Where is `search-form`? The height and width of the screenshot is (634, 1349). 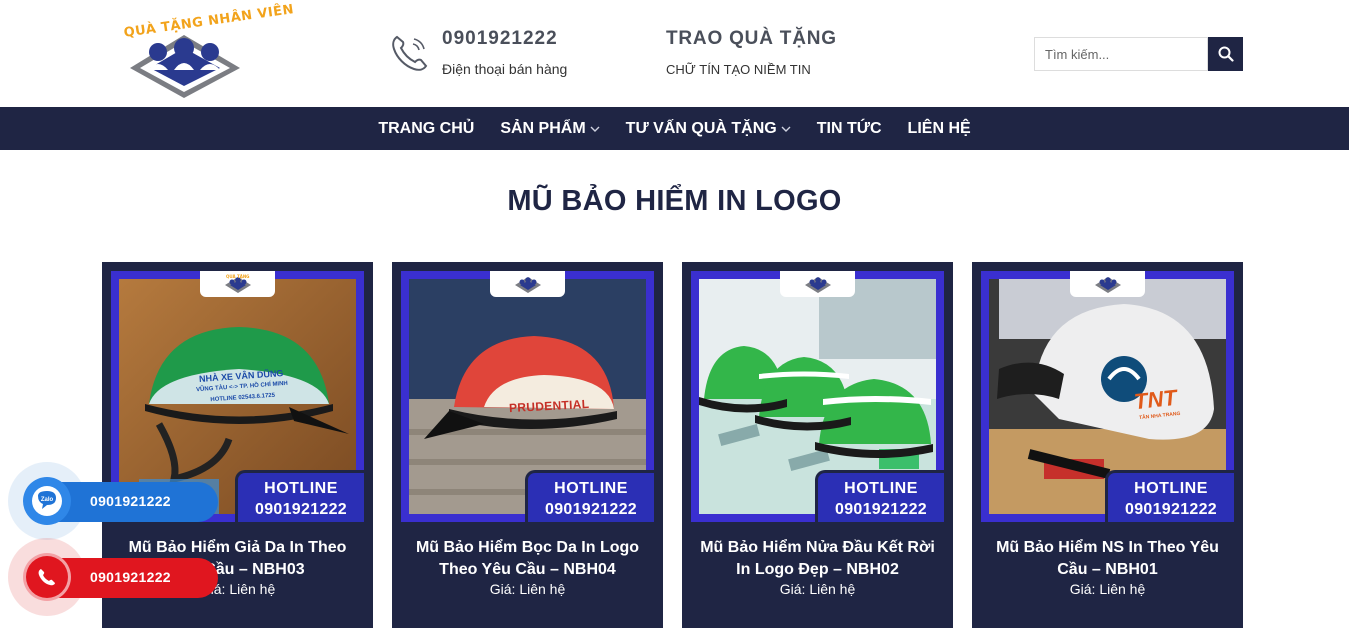
search-form is located at coordinates (1138, 54).